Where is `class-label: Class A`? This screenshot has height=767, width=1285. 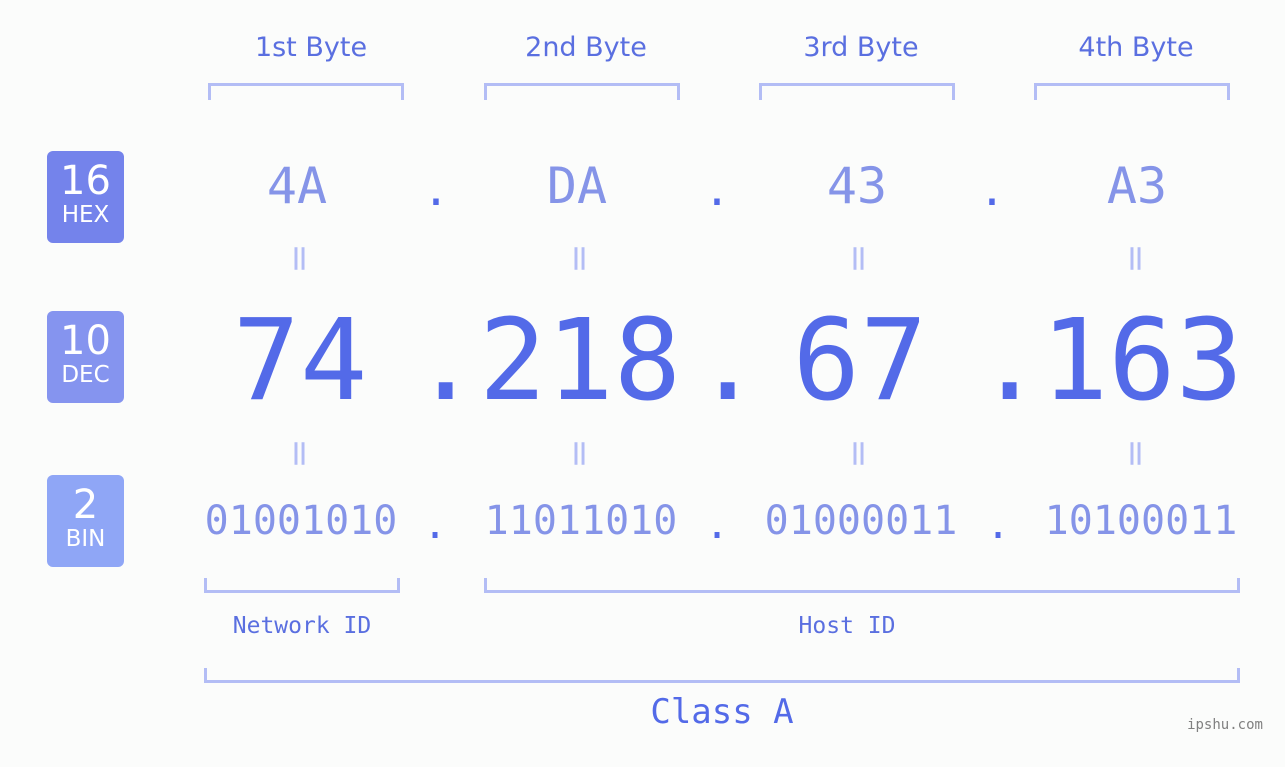
class-label: Class A is located at coordinates (722, 712).